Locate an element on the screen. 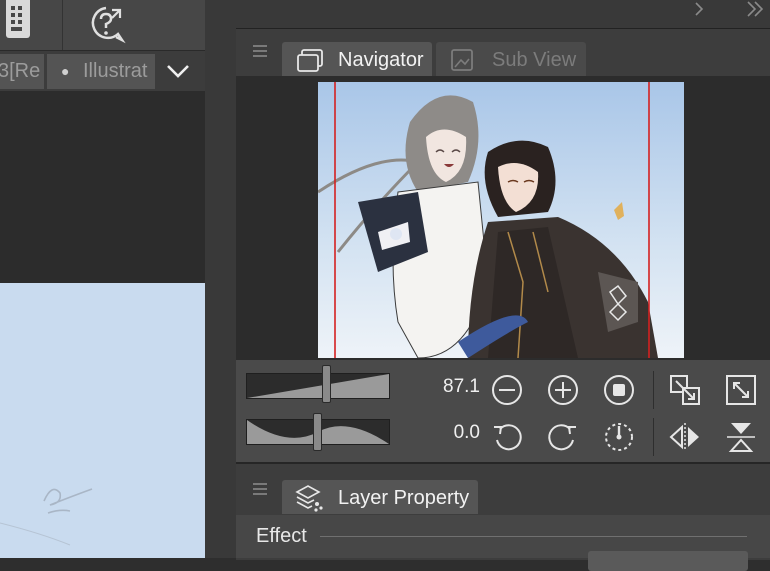 This screenshot has height=571, width=770. help-icon is located at coordinates (106, 24).